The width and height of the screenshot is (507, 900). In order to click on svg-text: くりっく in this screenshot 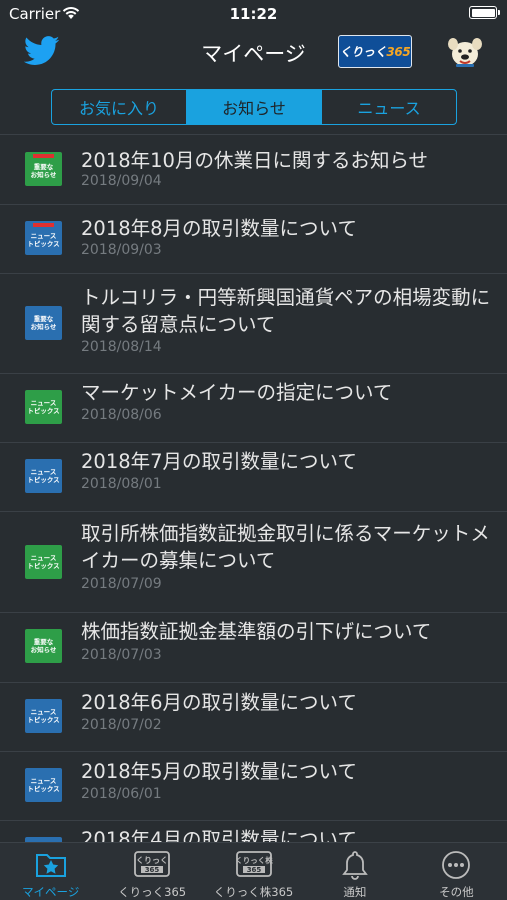, I will do `click(152, 860)`.